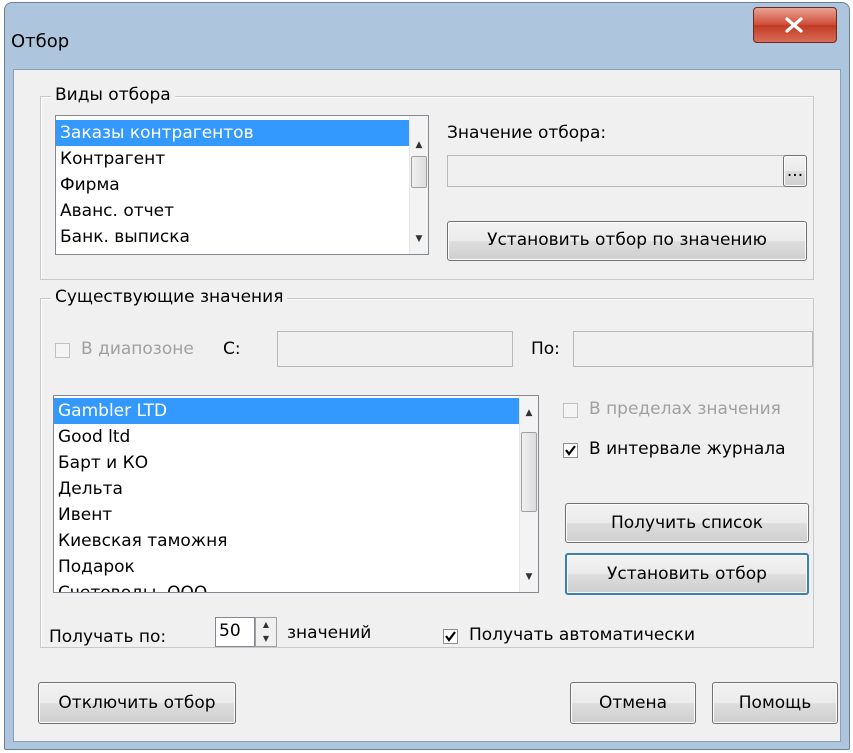  I want to click on existing-values-scrollbar: ▲ ▼, so click(528, 494).